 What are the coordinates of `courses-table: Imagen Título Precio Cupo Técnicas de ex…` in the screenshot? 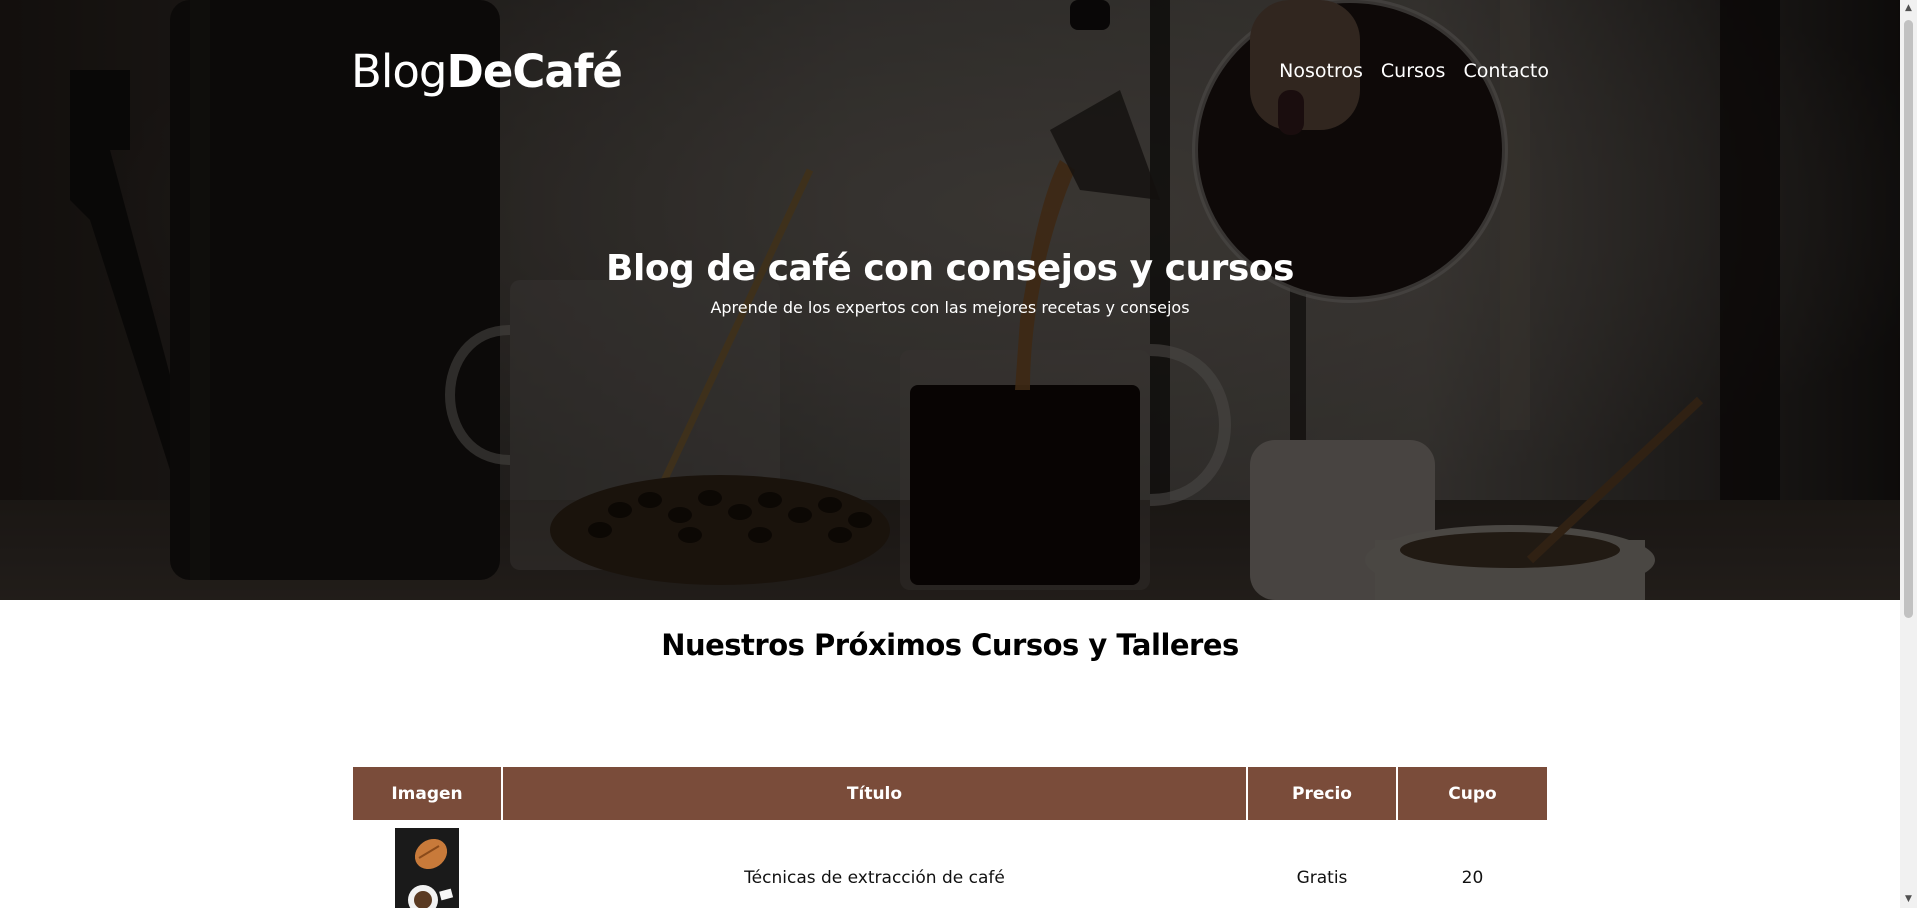 It's located at (950, 837).